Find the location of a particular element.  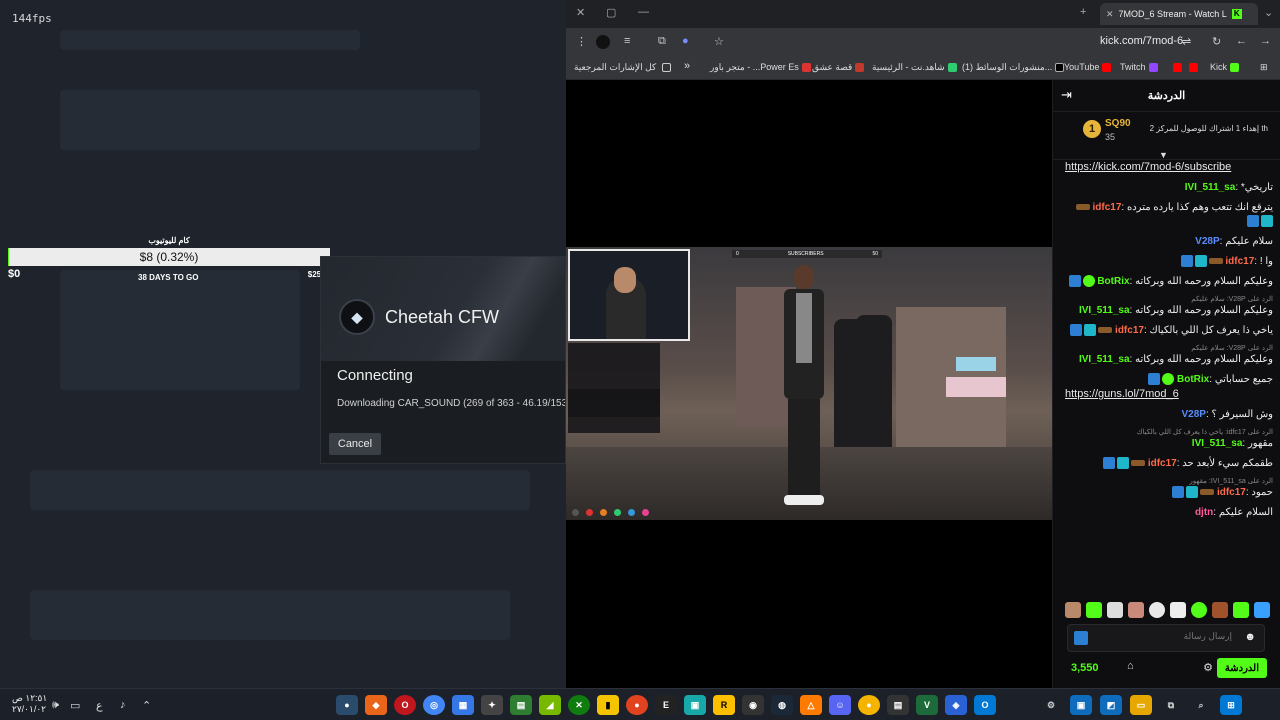

app-icon: ✦ is located at coordinates (492, 705).